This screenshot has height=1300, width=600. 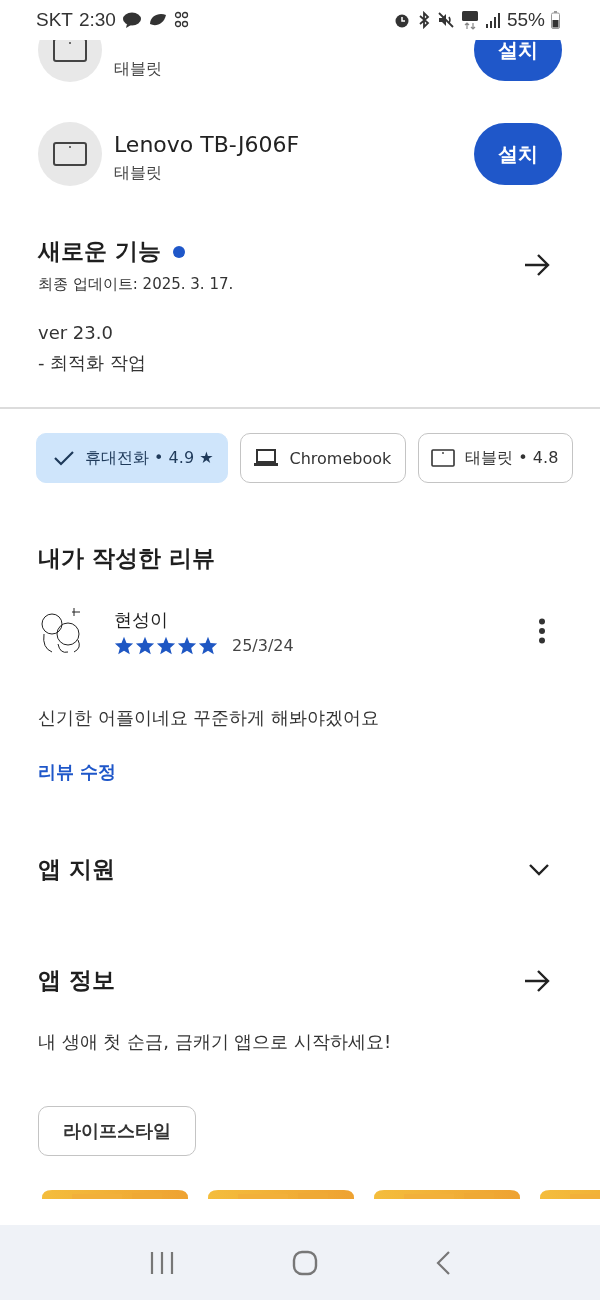 I want to click on reviewer-name: 현성이, so click(x=141, y=619).